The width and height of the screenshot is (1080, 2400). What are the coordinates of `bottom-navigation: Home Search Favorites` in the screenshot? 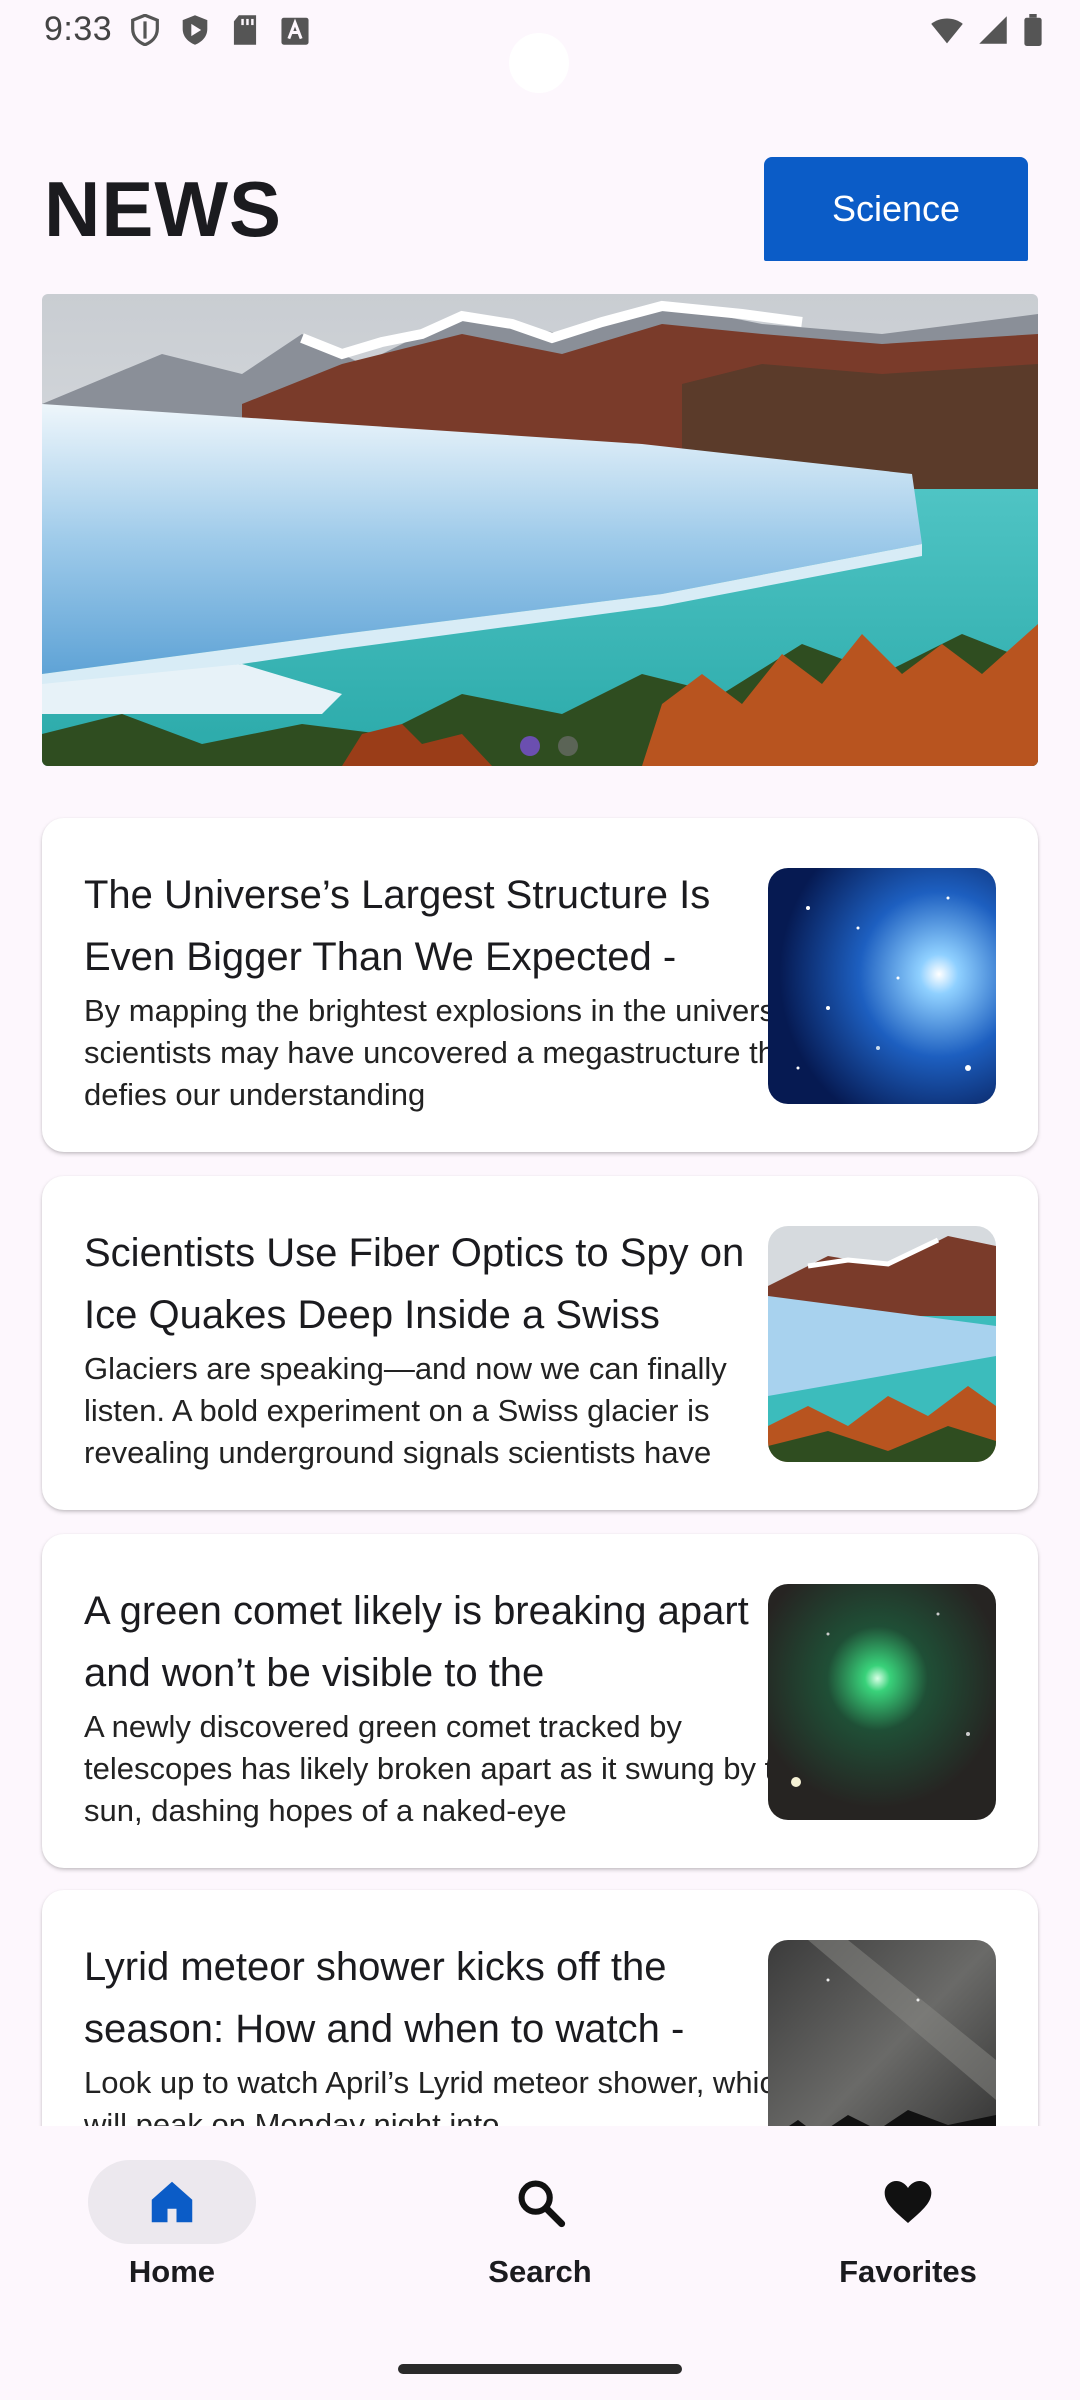 It's located at (540, 2263).